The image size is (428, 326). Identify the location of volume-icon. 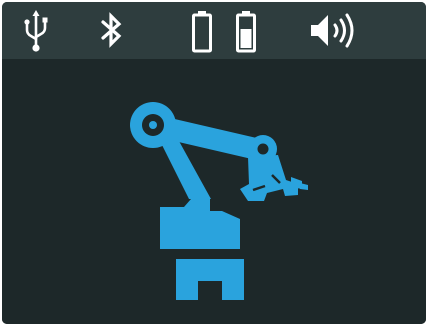
(332, 30).